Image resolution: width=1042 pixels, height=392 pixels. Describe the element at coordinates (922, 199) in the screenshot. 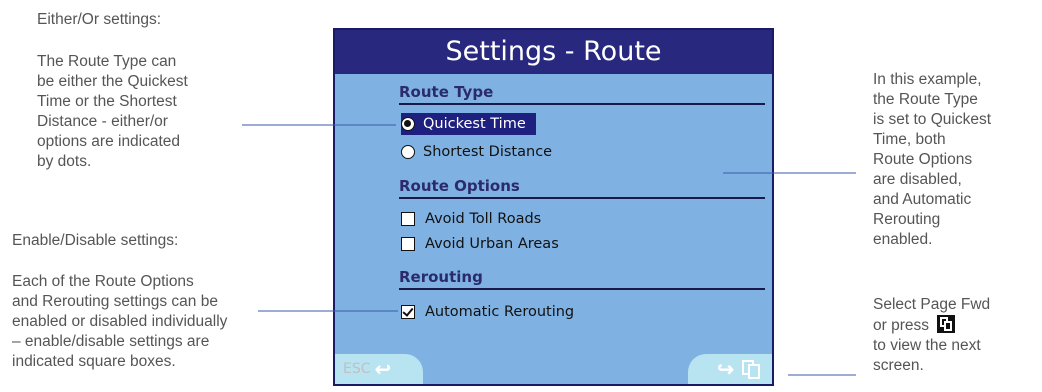

I see `note-line: and Automatic` at that location.